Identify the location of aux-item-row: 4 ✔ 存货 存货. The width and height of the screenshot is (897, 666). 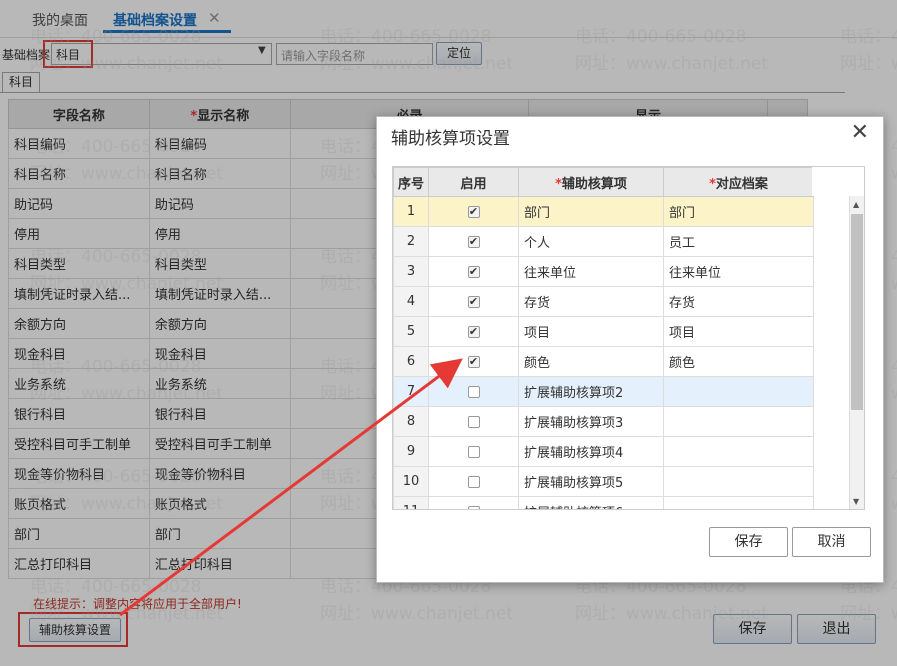
(603, 301).